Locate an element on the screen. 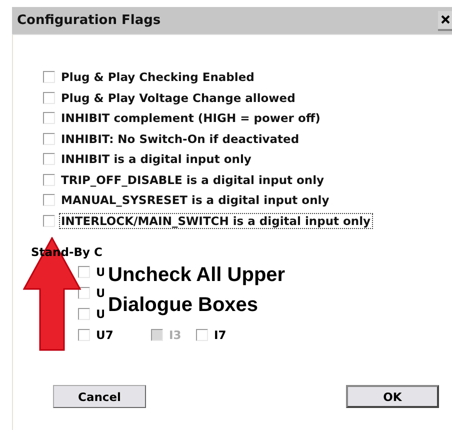 The image size is (452, 430). close-icon is located at coordinates (445, 19).